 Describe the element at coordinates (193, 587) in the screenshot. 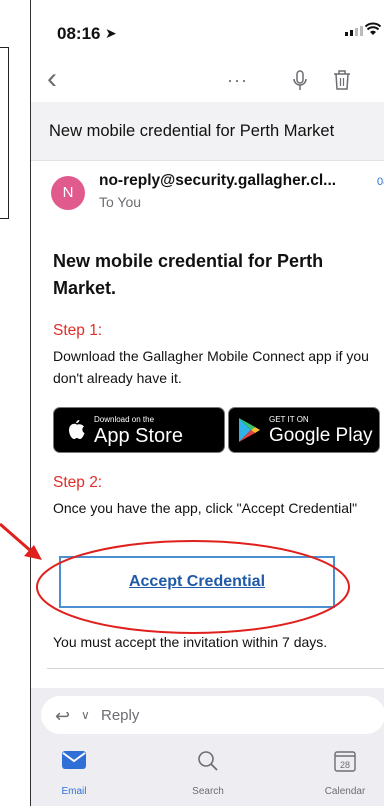

I see `annotation-circle` at that location.